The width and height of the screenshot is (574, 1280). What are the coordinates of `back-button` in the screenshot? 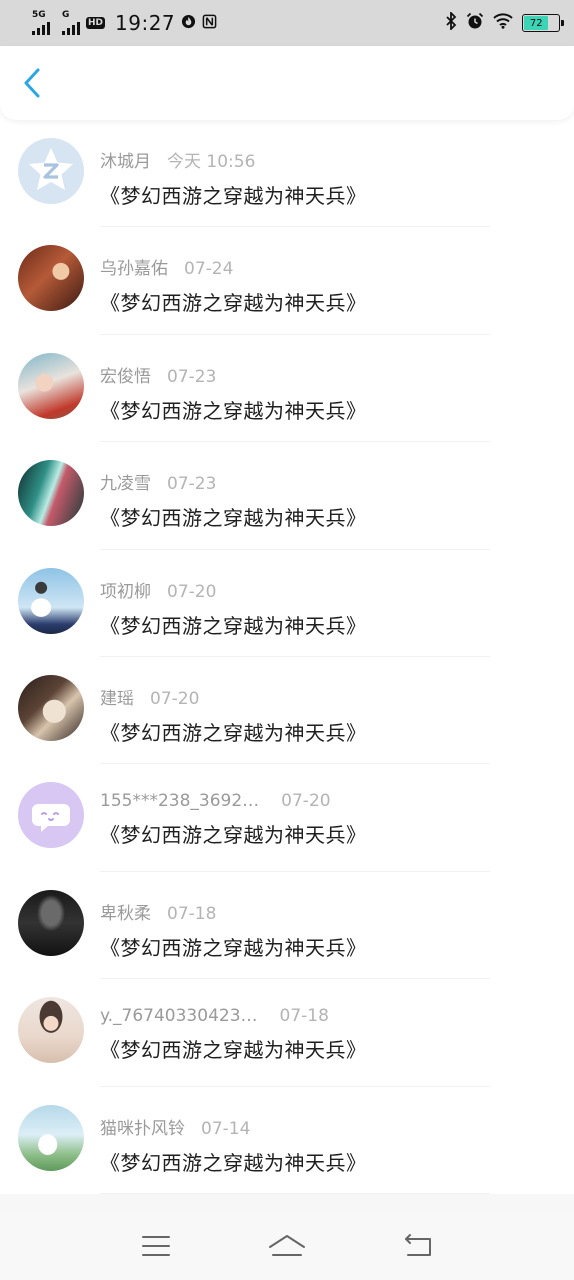 It's located at (32, 83).